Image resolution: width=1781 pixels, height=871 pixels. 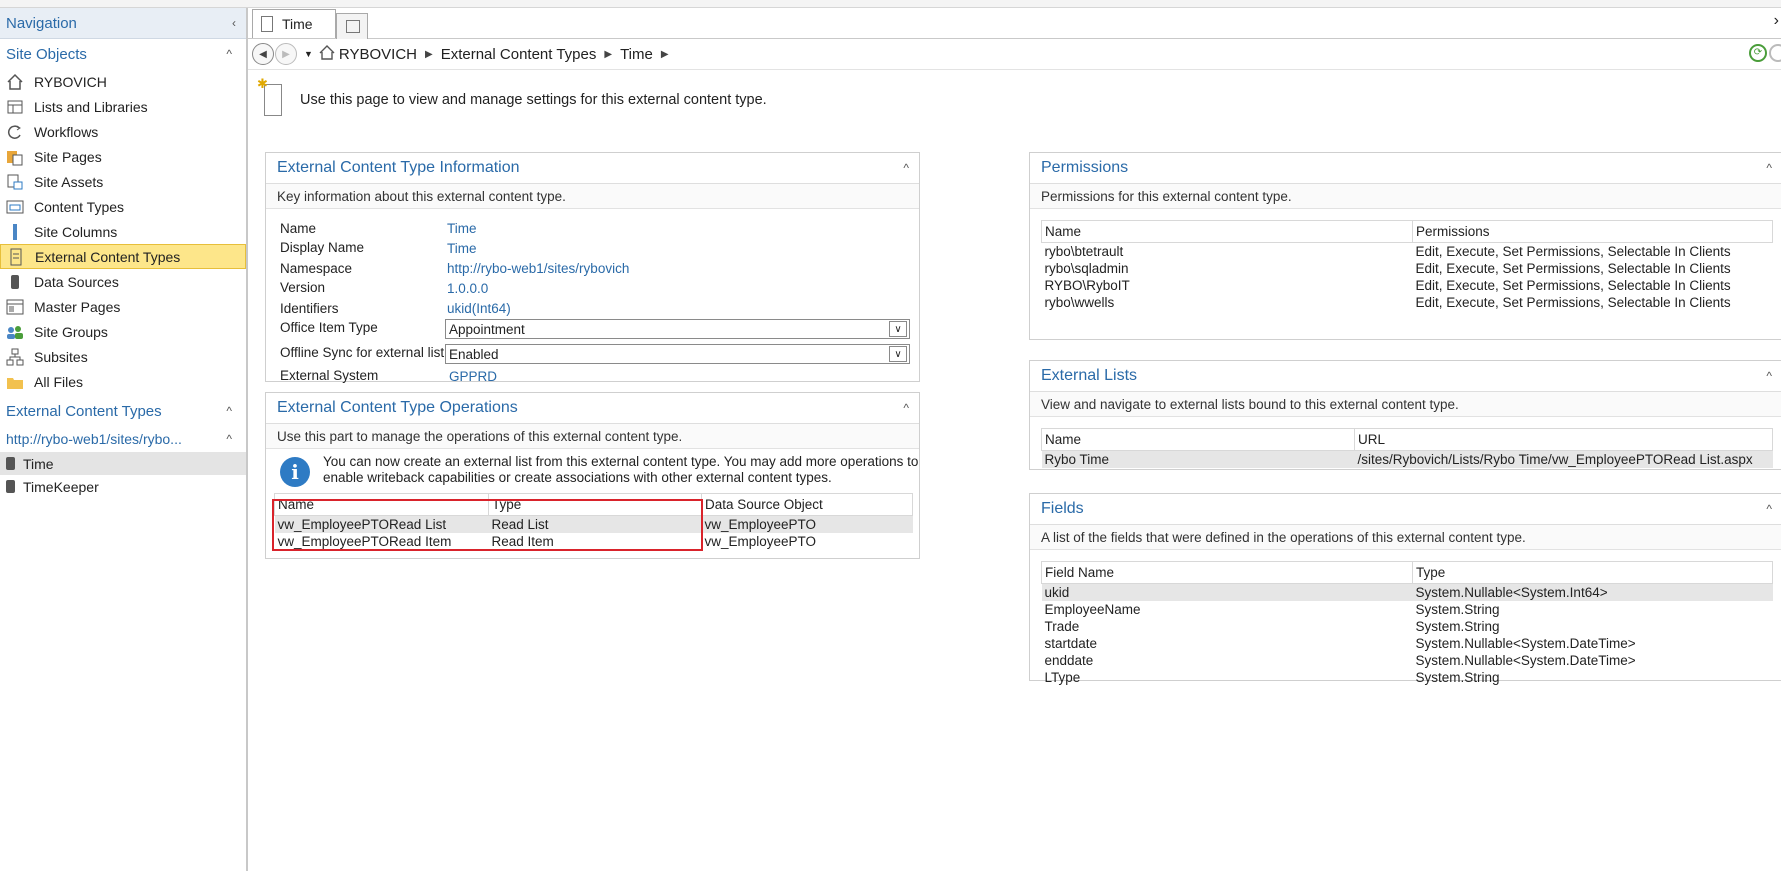 I want to click on table-row: LType System.String, so click(x=1407, y=677).